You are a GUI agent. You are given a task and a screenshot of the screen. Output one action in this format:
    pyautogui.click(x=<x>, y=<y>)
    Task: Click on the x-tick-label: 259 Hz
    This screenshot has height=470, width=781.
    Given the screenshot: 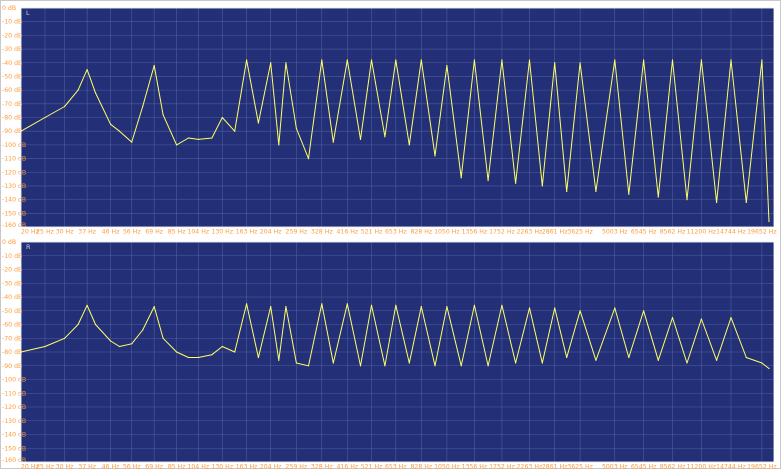 What is the action you would take?
    pyautogui.click(x=297, y=467)
    